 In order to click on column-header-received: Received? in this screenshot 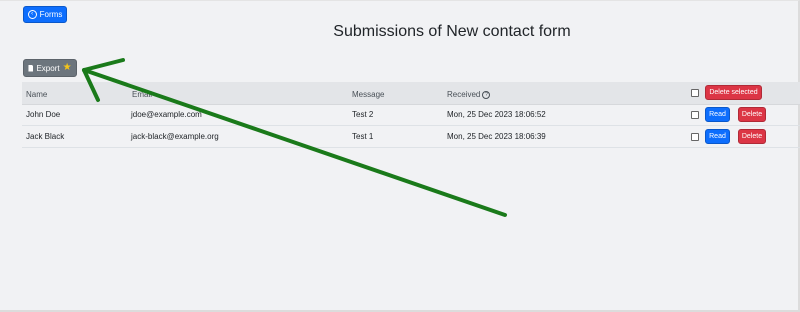, I will do `click(469, 94)`.